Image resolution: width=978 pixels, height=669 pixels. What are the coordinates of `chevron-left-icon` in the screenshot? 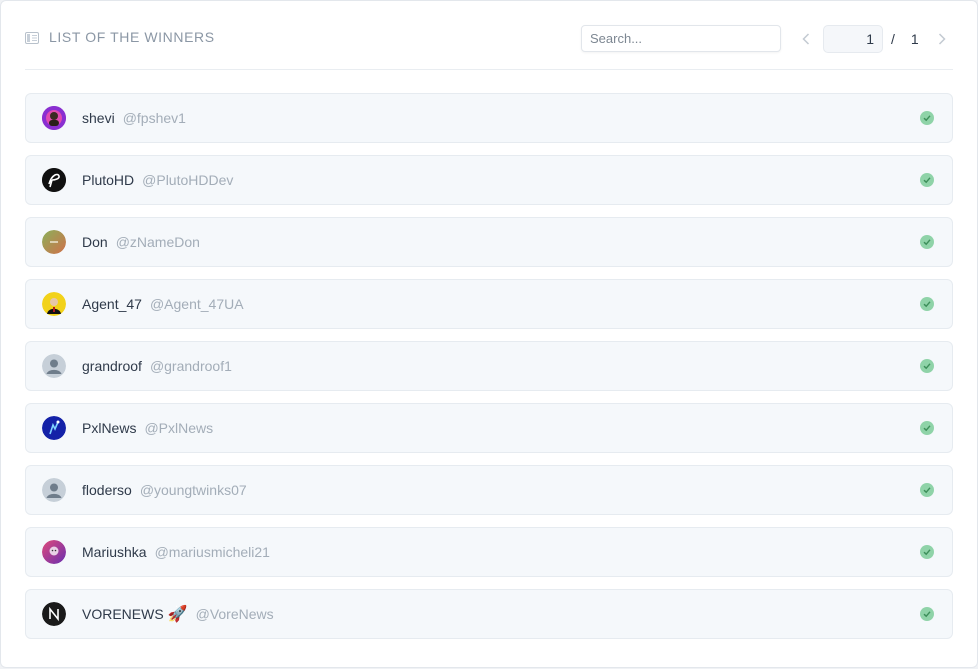 It's located at (806, 39).